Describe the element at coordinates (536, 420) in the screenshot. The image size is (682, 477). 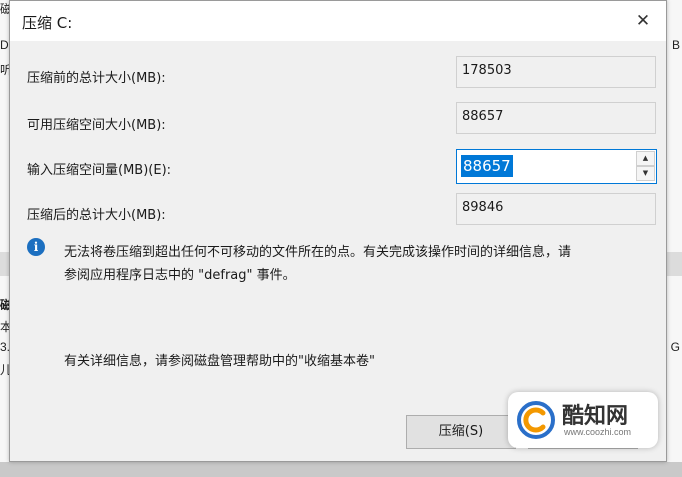
I see `coozhi-logo-icon` at that location.